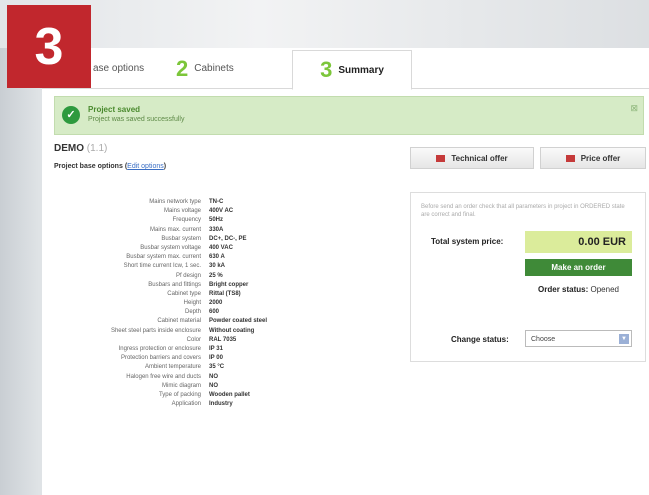  What do you see at coordinates (204, 358) in the screenshot?
I see `spec-row: Protection barriers and covers IP 00` at bounding box center [204, 358].